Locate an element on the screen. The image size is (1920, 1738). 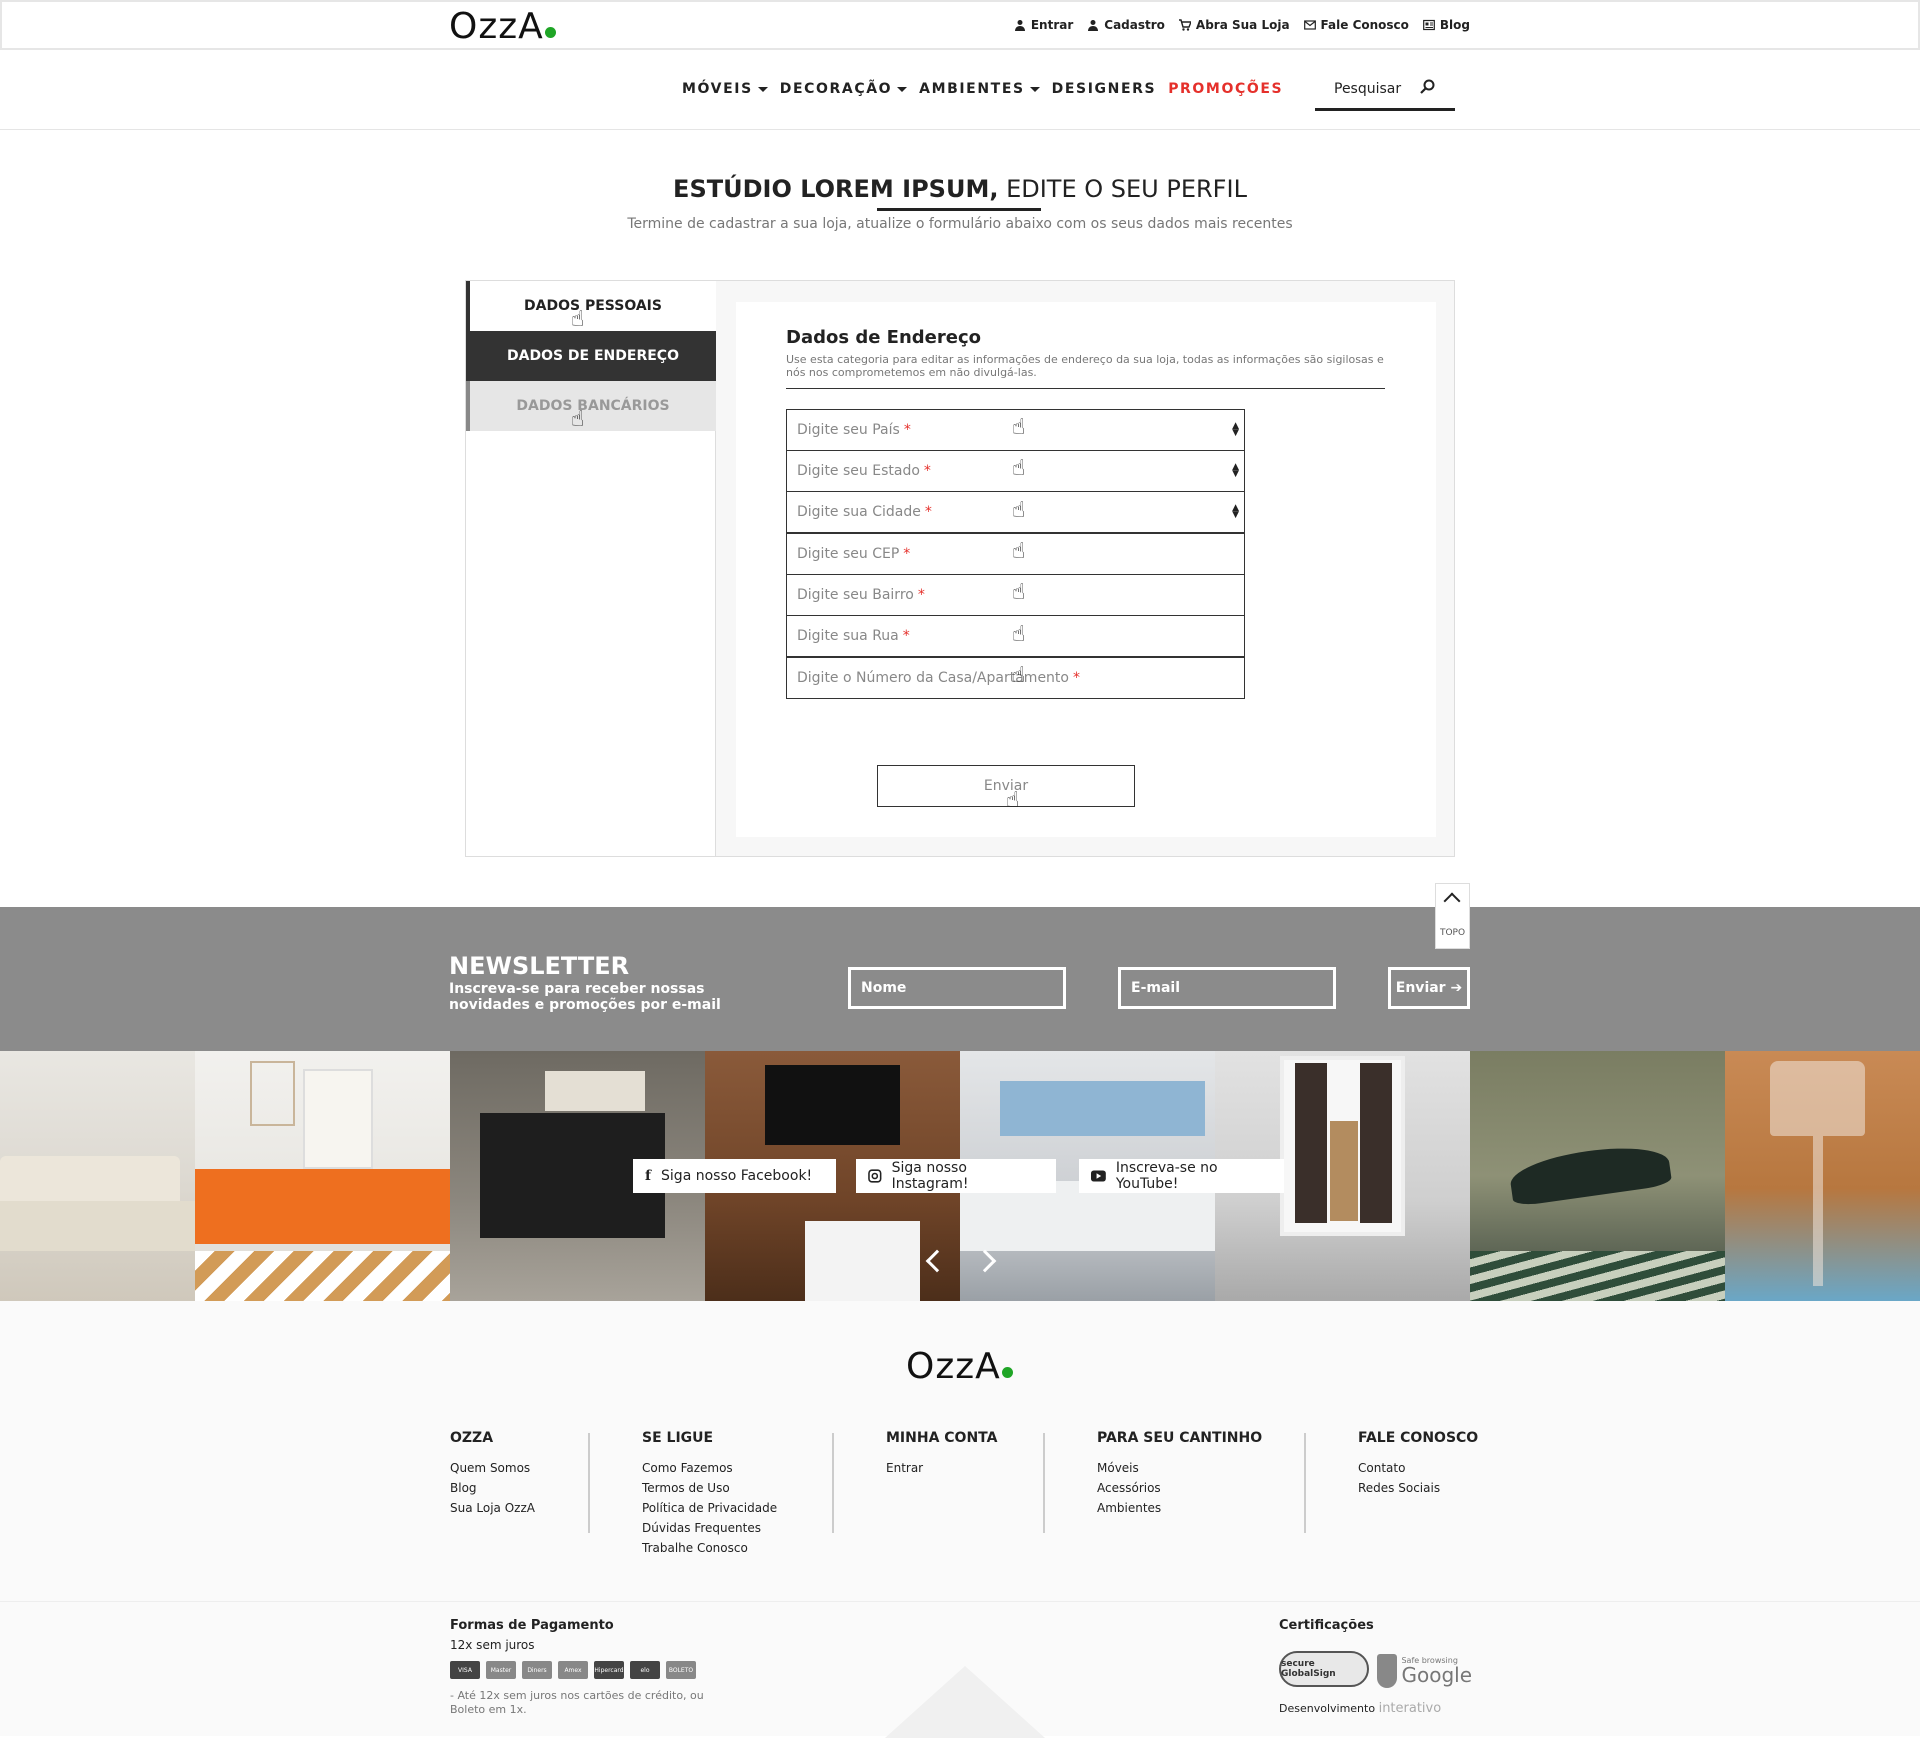
elo-card-icon: elo is located at coordinates (645, 1670).